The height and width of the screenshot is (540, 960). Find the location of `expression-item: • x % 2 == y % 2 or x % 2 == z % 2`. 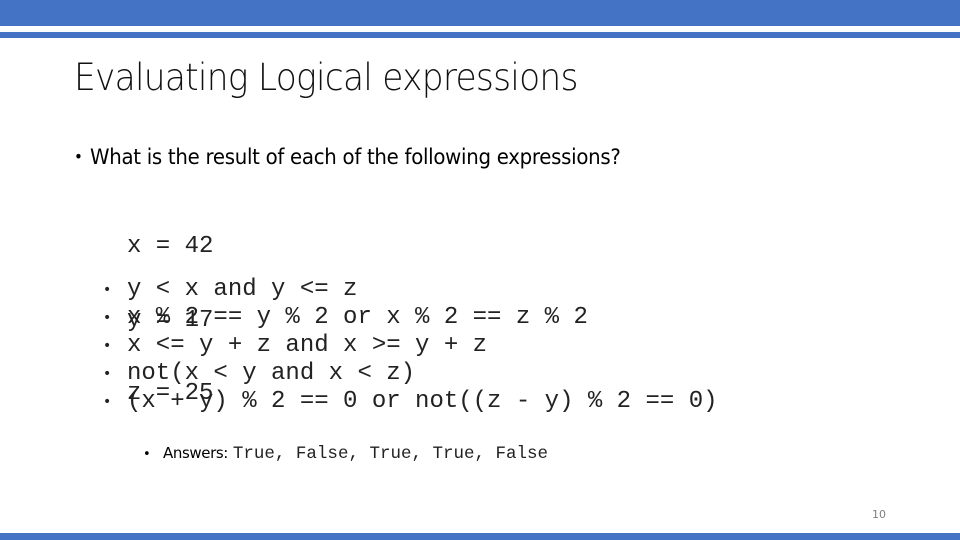

expression-item: • x % 2 == y % 2 or x % 2 == z % 2 is located at coordinates (410, 318).